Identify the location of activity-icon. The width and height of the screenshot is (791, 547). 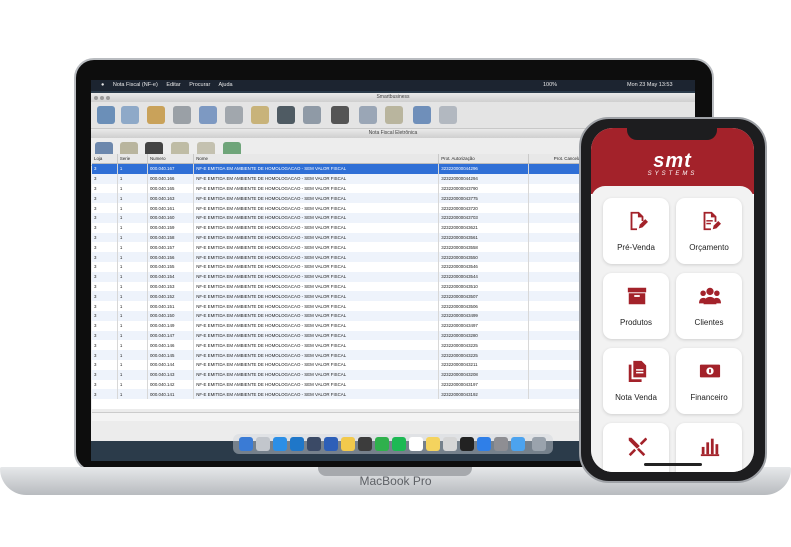
(467, 444).